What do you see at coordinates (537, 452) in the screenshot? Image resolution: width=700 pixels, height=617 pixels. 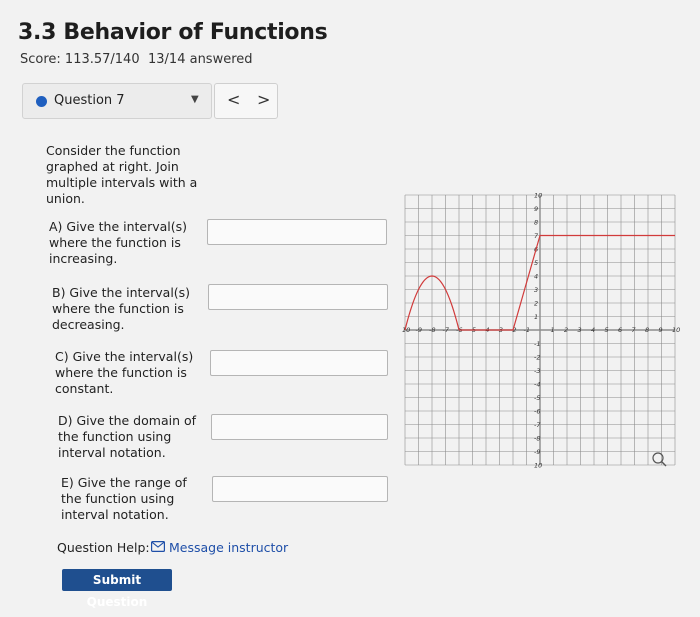 I see `y-tick-label: -9` at bounding box center [537, 452].